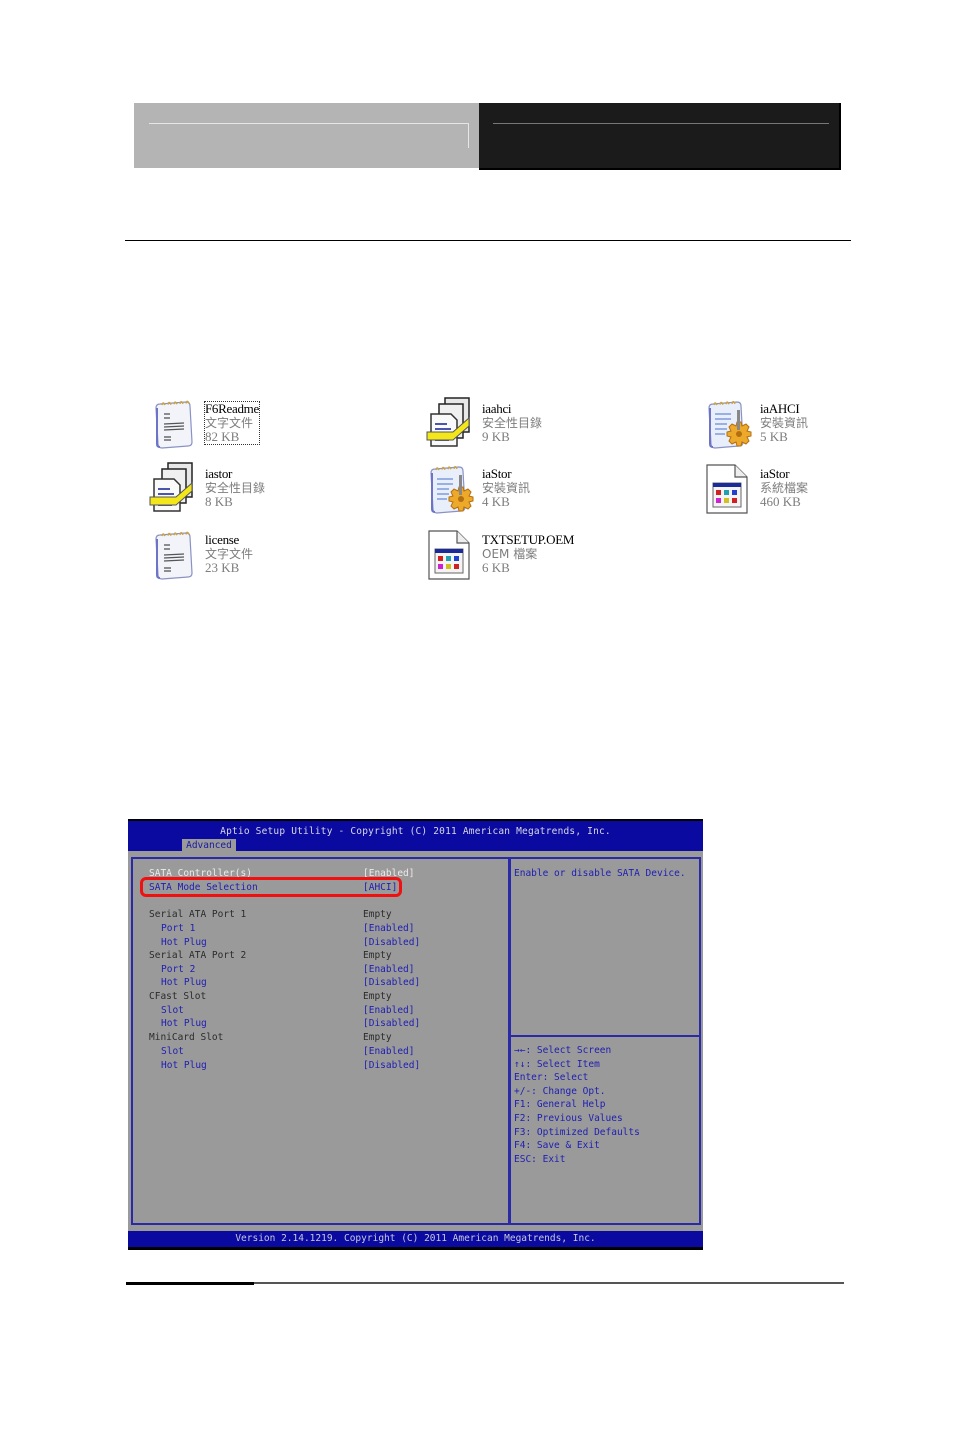  I want to click on header-rule-vertical, so click(468, 135).